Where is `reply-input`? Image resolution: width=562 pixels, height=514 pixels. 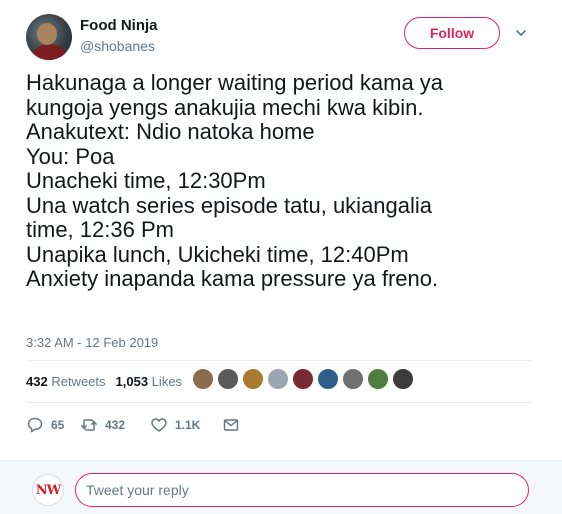
reply-input is located at coordinates (302, 490).